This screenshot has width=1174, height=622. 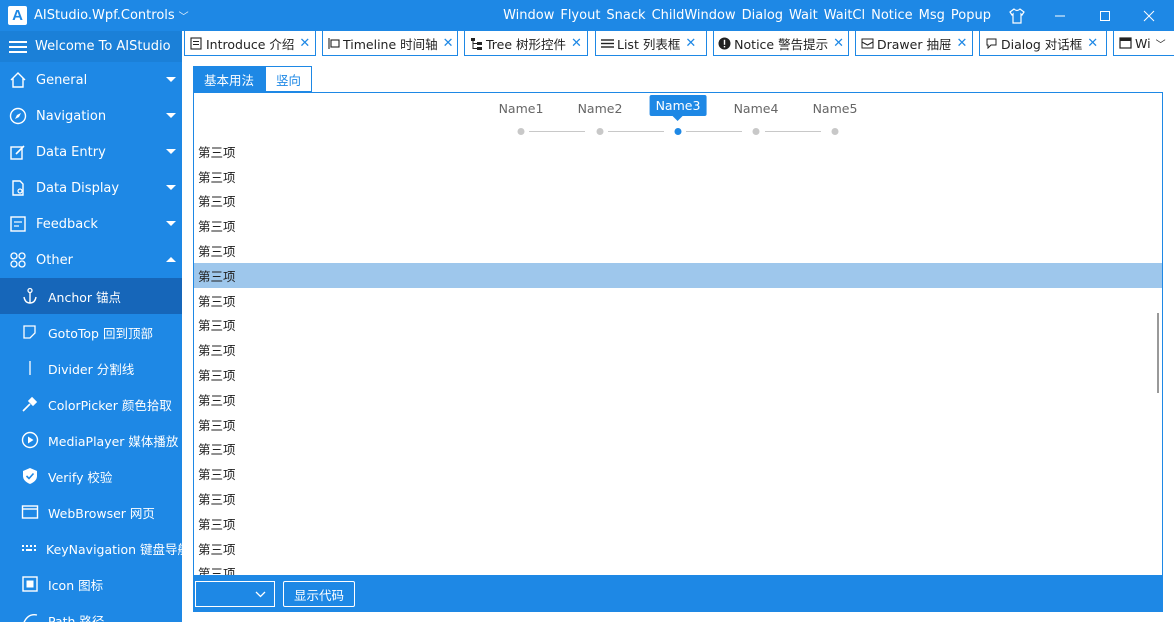 What do you see at coordinates (1017, 15) in the screenshot?
I see `theme-button` at bounding box center [1017, 15].